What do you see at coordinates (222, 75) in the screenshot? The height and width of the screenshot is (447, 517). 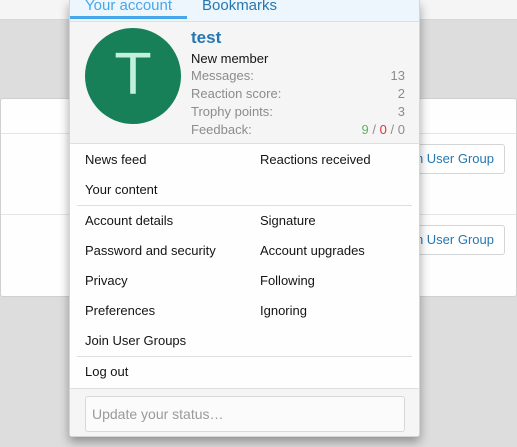 I see `stat-label: Messages:` at bounding box center [222, 75].